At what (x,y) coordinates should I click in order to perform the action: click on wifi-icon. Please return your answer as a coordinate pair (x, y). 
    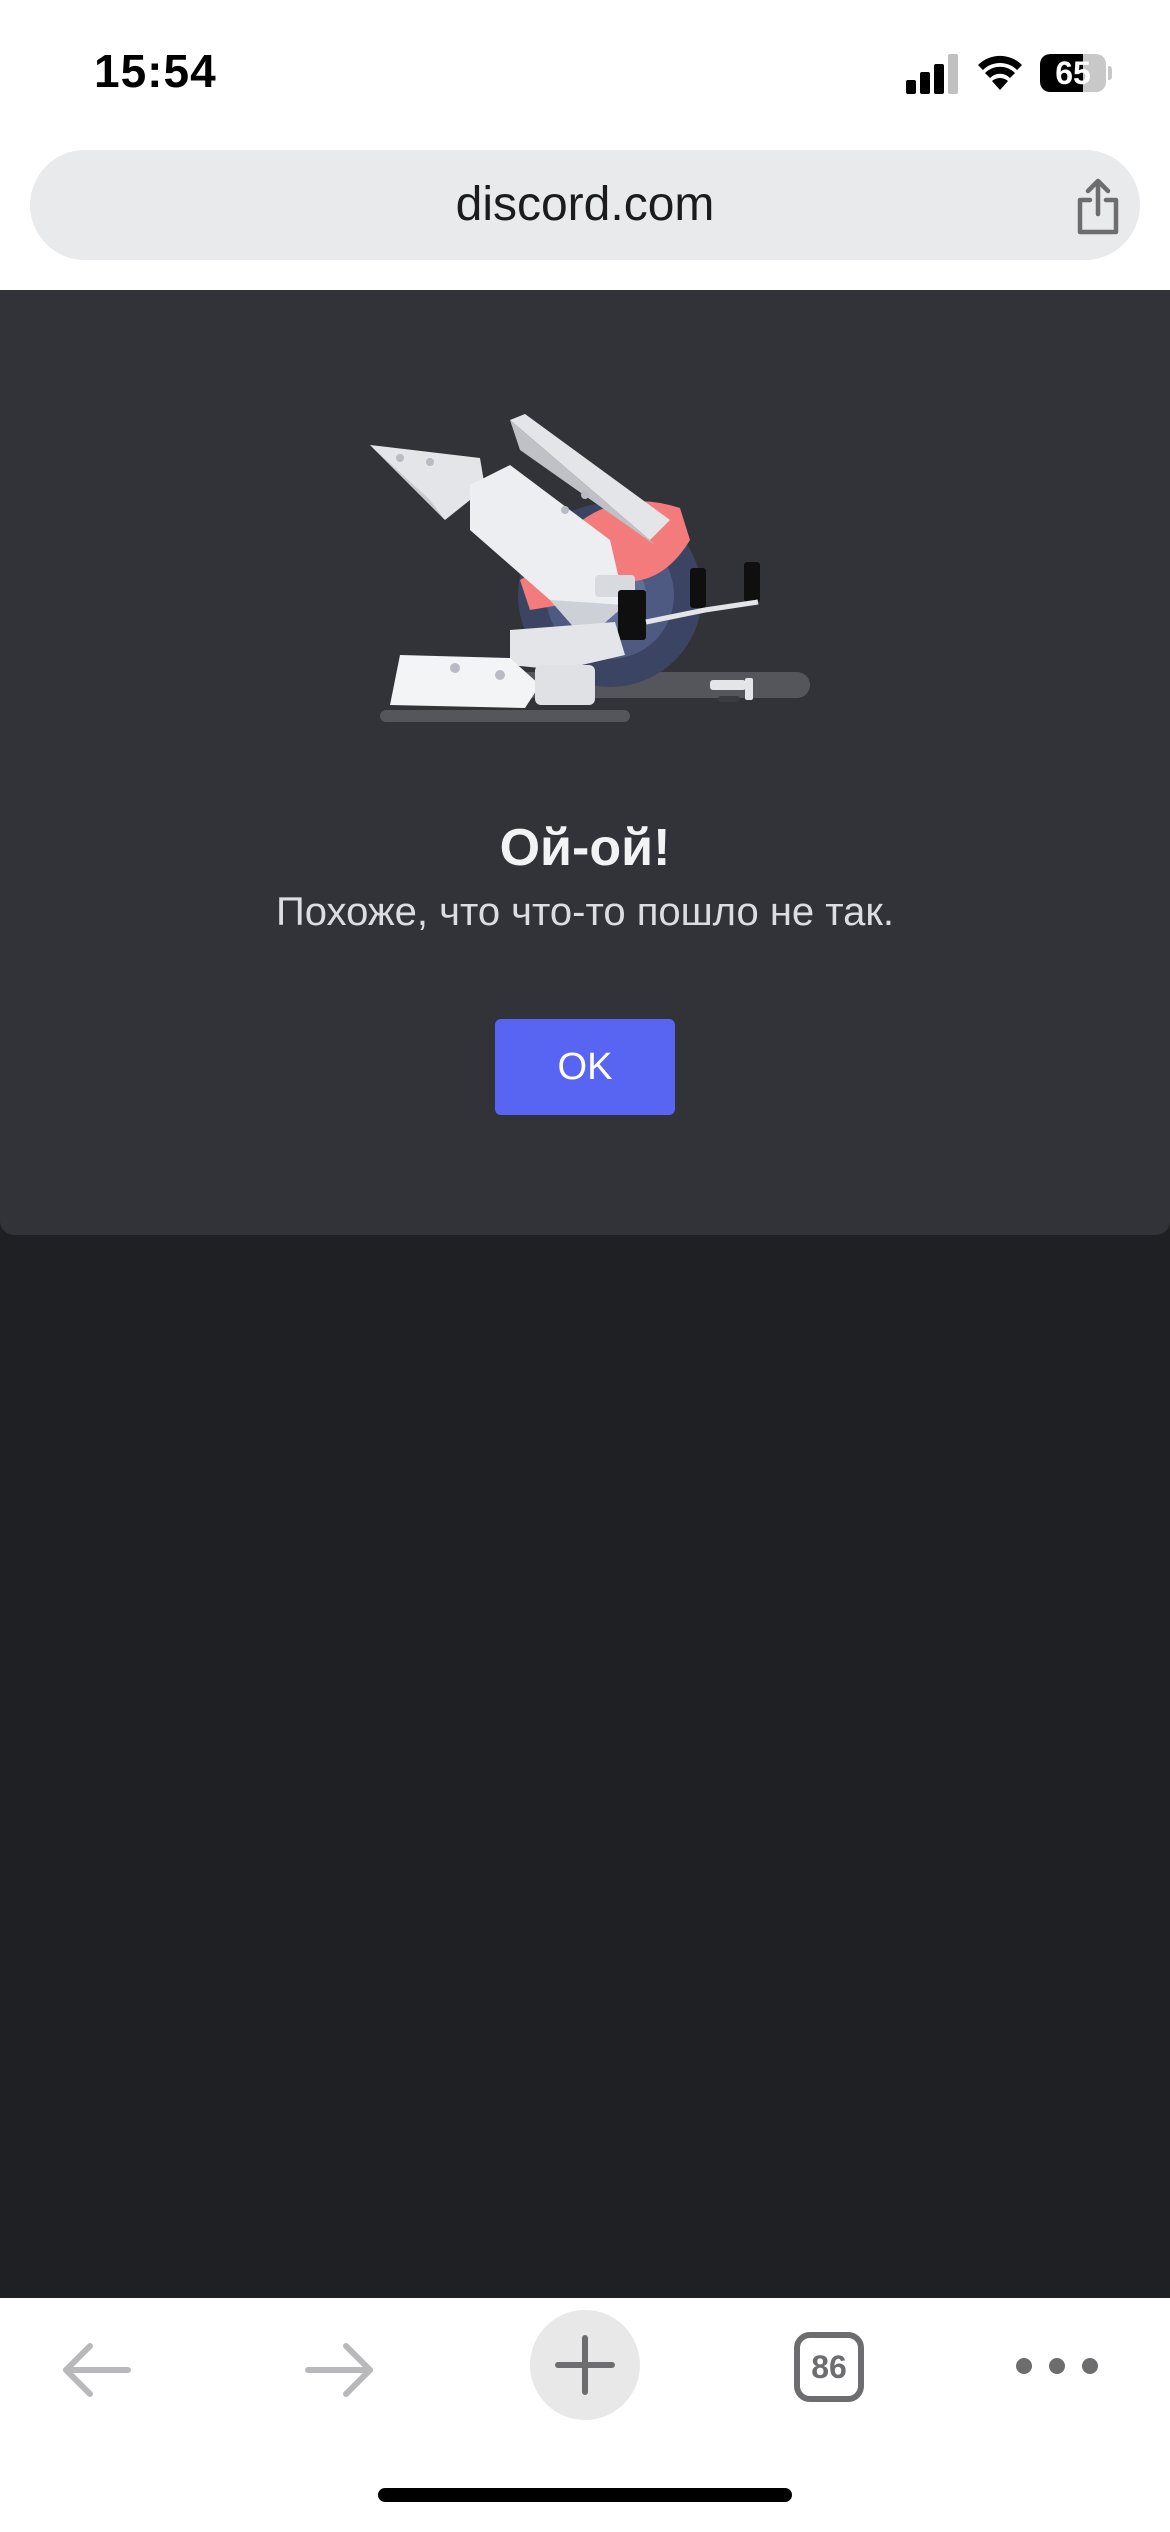
    Looking at the image, I should click on (1000, 72).